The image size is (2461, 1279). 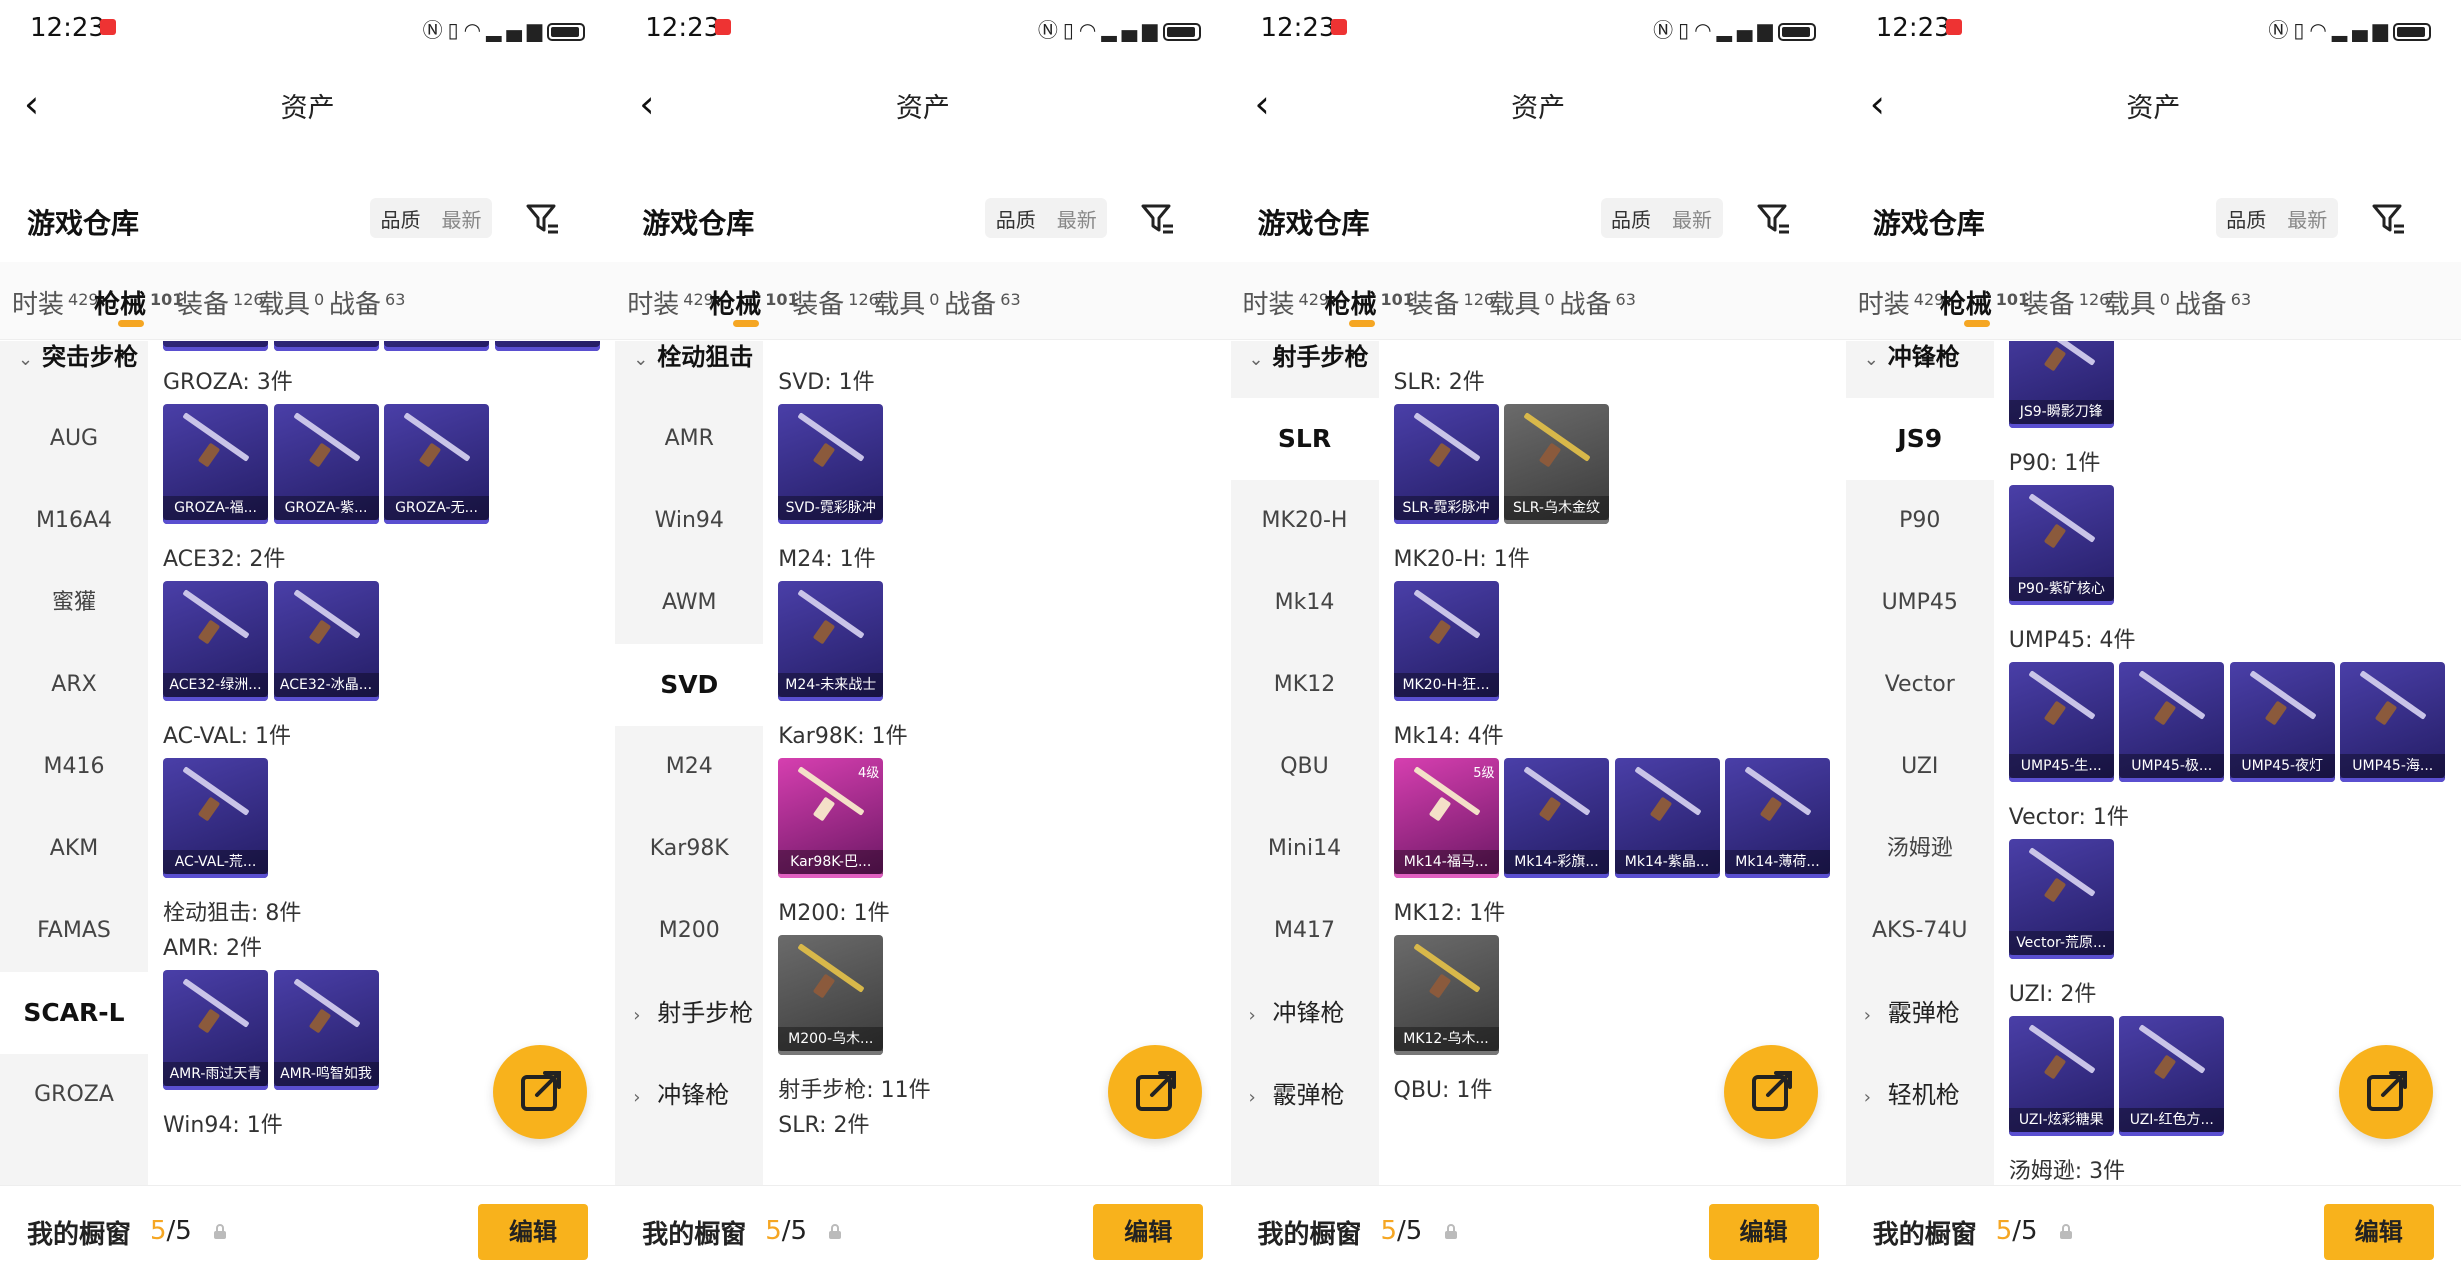 What do you see at coordinates (1305, 521) in the screenshot?
I see `sidebar-item: MK20-H` at bounding box center [1305, 521].